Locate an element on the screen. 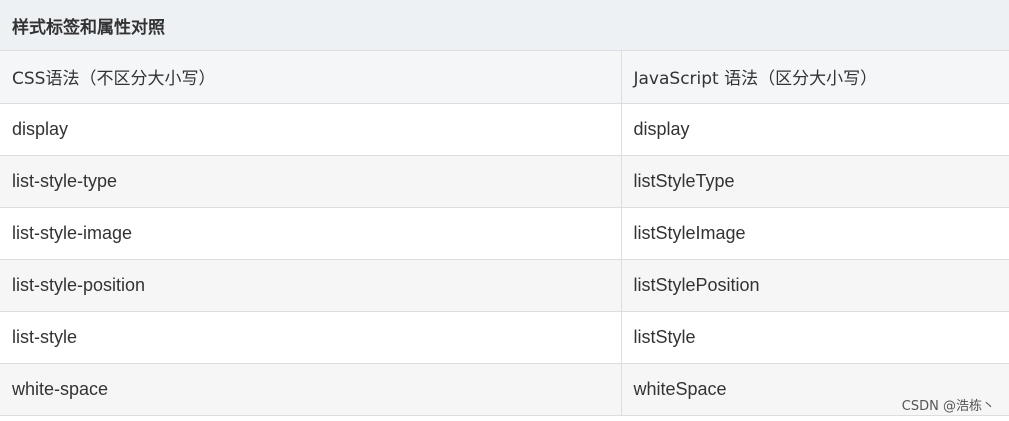 This screenshot has width=1009, height=421. js-property-cell: listStylePosition is located at coordinates (814, 285).